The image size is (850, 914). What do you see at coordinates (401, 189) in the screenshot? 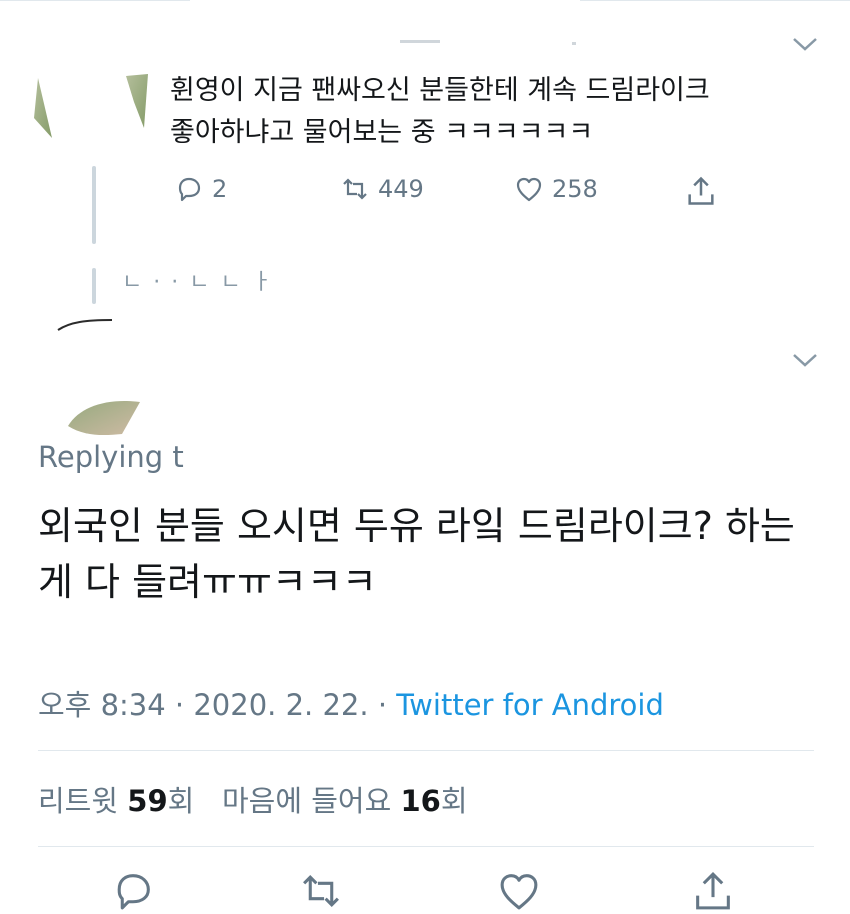
I see `tweet1-retweet-count: 449` at bounding box center [401, 189].